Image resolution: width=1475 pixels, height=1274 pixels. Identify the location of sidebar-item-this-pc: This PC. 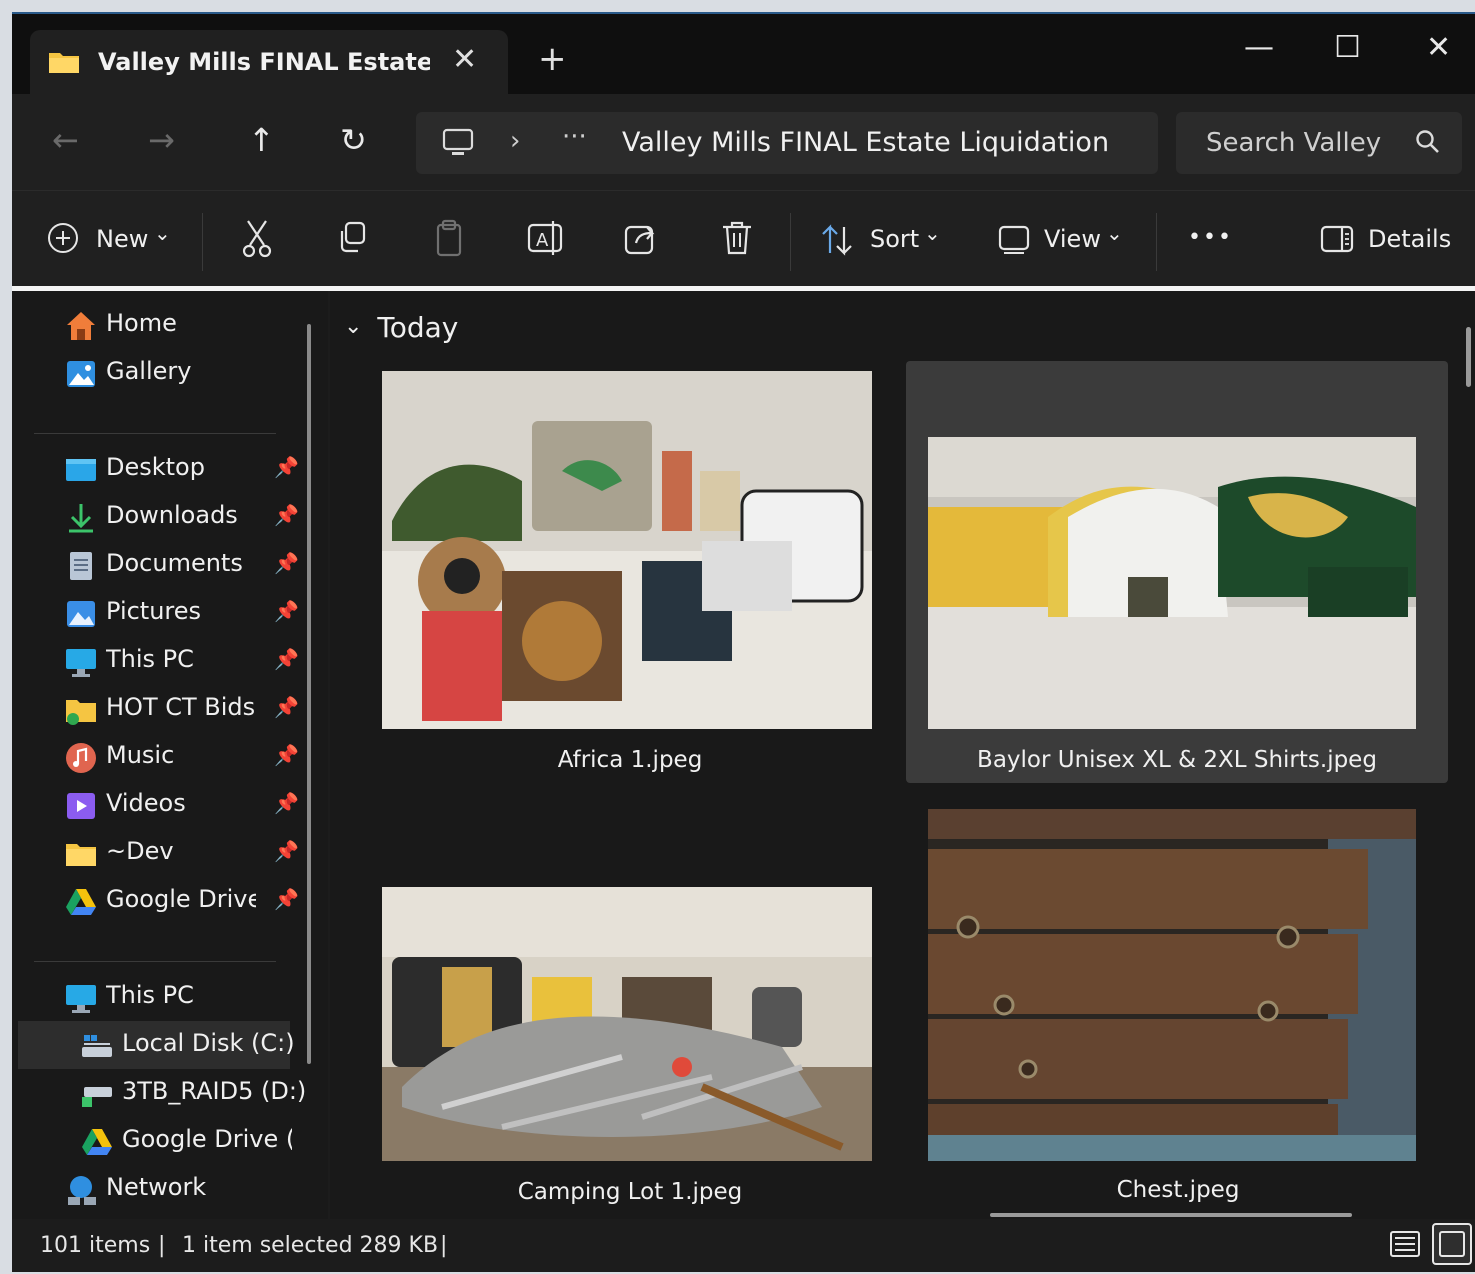
(199, 997).